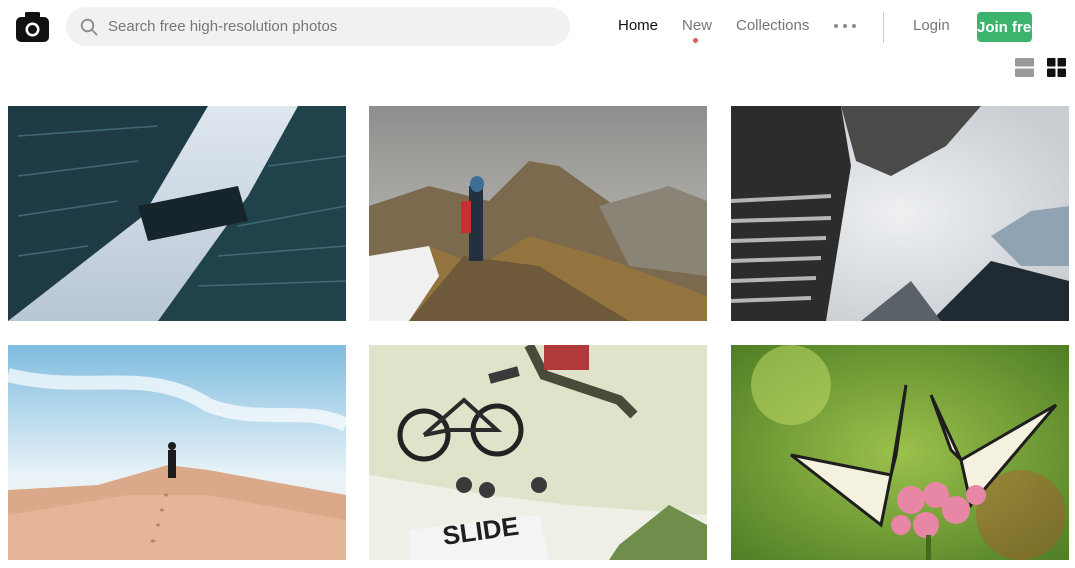 The image size is (1075, 568). Describe the element at coordinates (32, 27) in the screenshot. I see `camera-logo-icon` at that location.